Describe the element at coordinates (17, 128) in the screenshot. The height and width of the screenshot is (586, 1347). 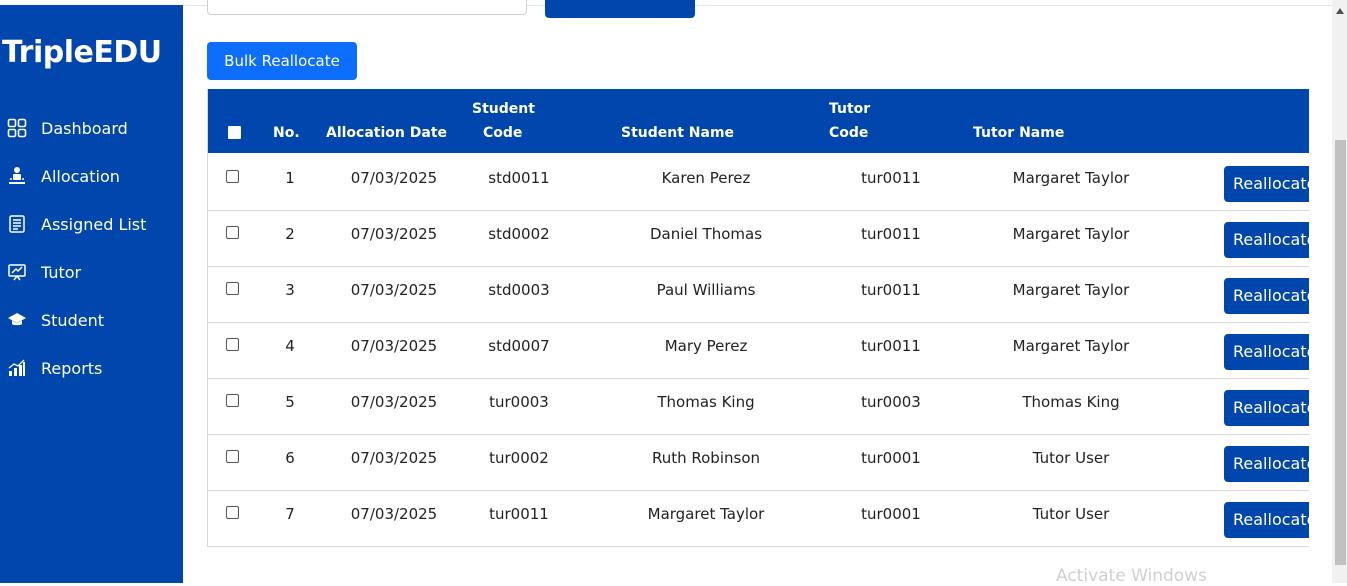
I see `dashboard-icon` at that location.